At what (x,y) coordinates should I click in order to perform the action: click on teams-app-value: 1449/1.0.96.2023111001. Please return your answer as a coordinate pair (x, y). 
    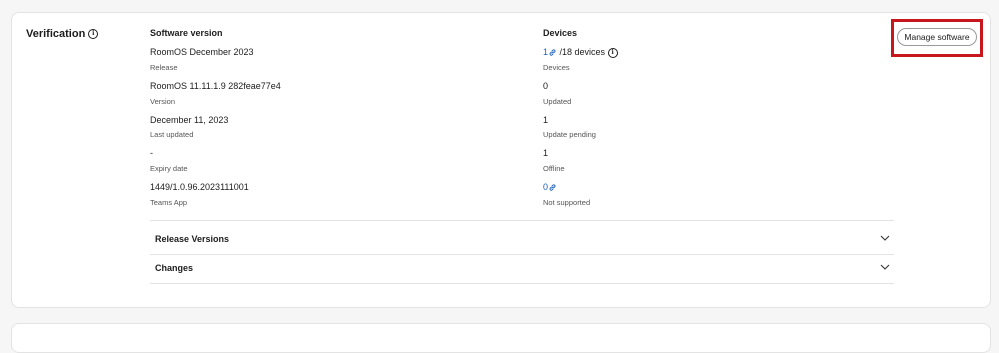
    Looking at the image, I should click on (199, 187).